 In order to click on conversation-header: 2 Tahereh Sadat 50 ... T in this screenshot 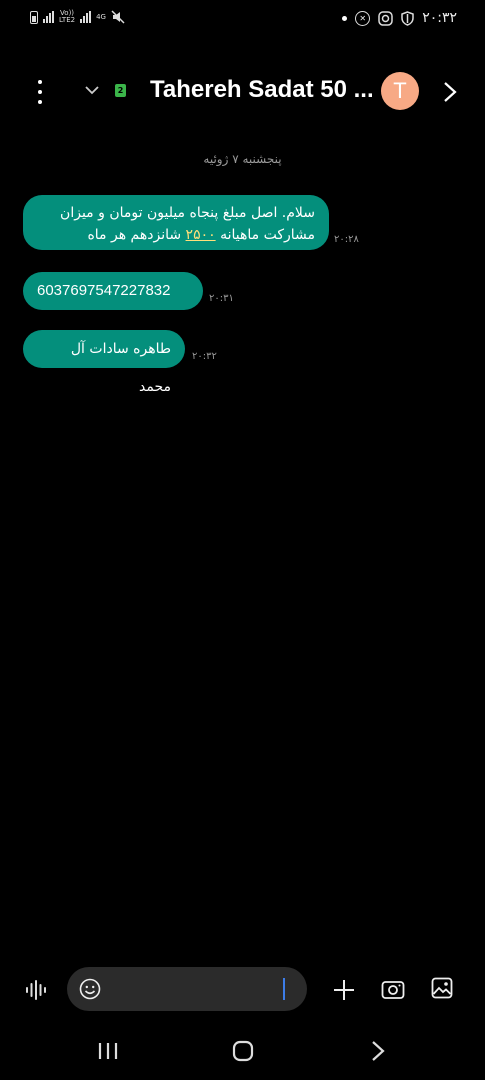, I will do `click(242, 90)`.